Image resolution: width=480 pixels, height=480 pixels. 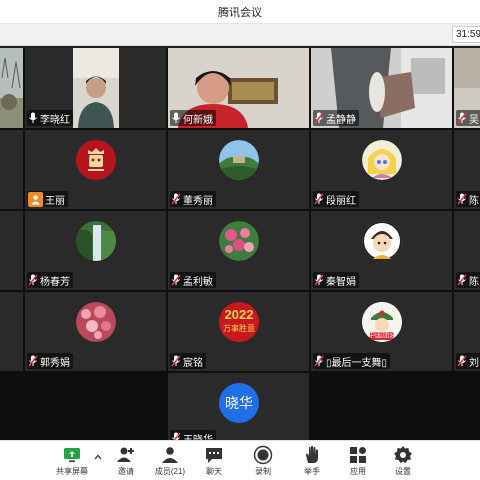 I want to click on chevron-up-icon, so click(x=98, y=457).